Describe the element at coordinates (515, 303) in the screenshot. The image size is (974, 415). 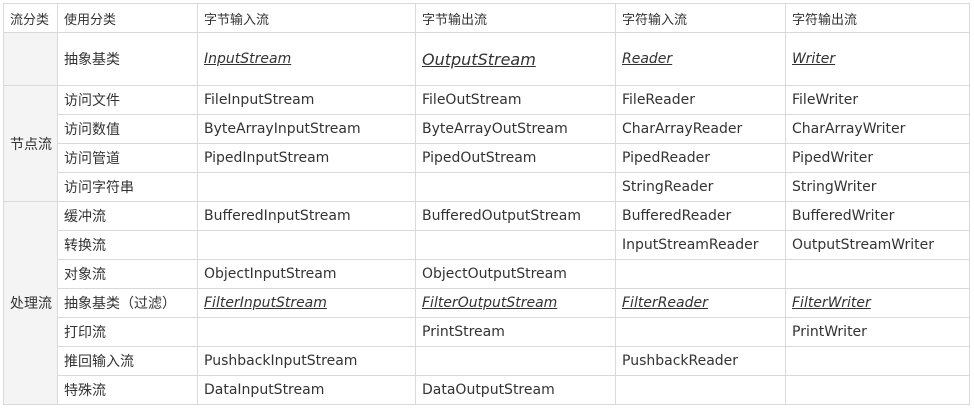
I see `filter-byte-output-link: FilterOutputStream` at that location.